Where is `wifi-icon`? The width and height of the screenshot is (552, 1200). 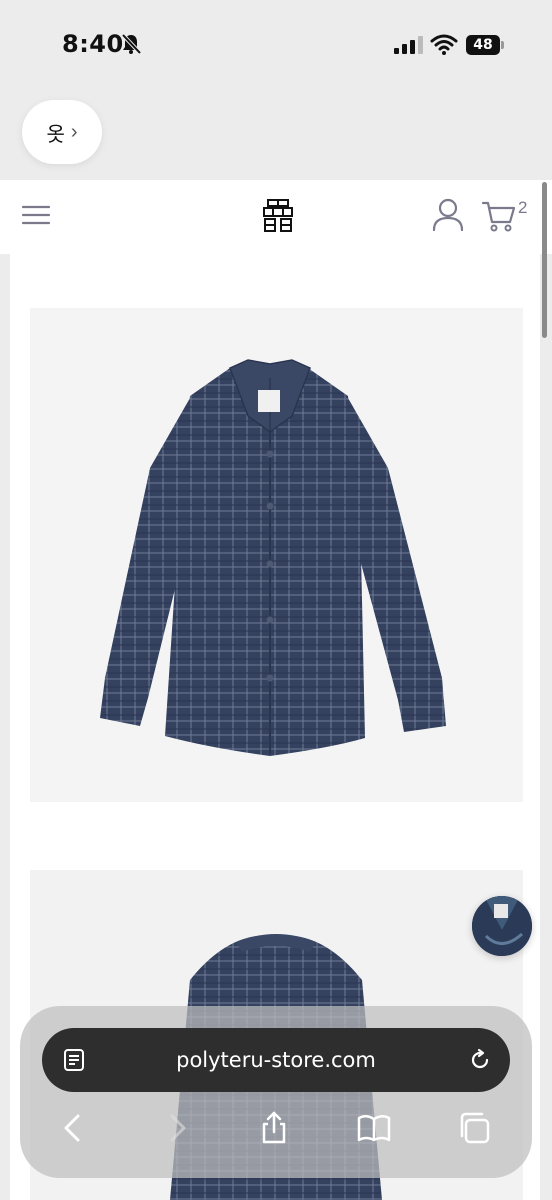
wifi-icon is located at coordinates (444, 44).